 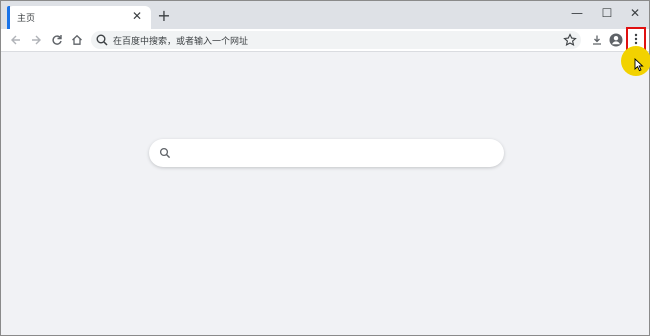 What do you see at coordinates (639, 65) in the screenshot?
I see `mouse-cursor-icon` at bounding box center [639, 65].